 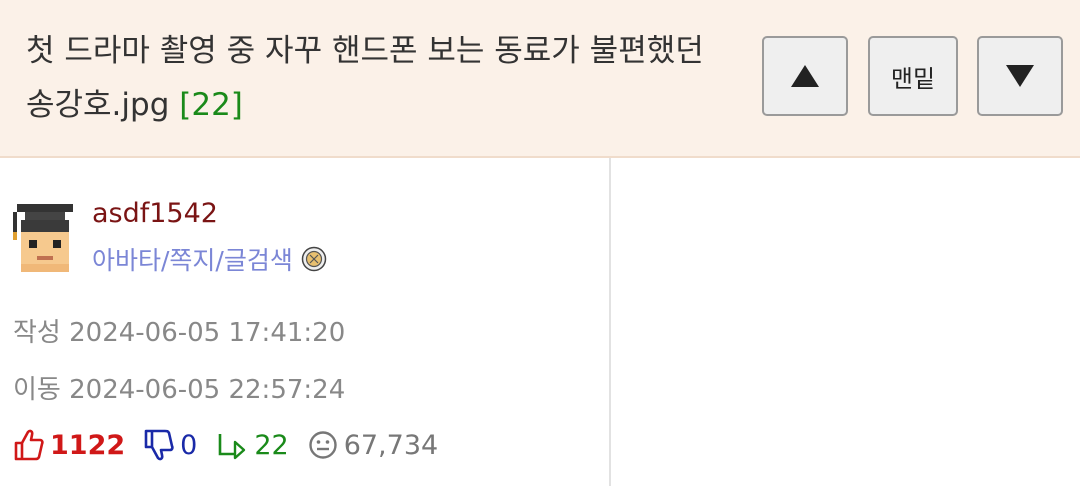 I want to click on reply-arrow-icon, so click(x=232, y=447).